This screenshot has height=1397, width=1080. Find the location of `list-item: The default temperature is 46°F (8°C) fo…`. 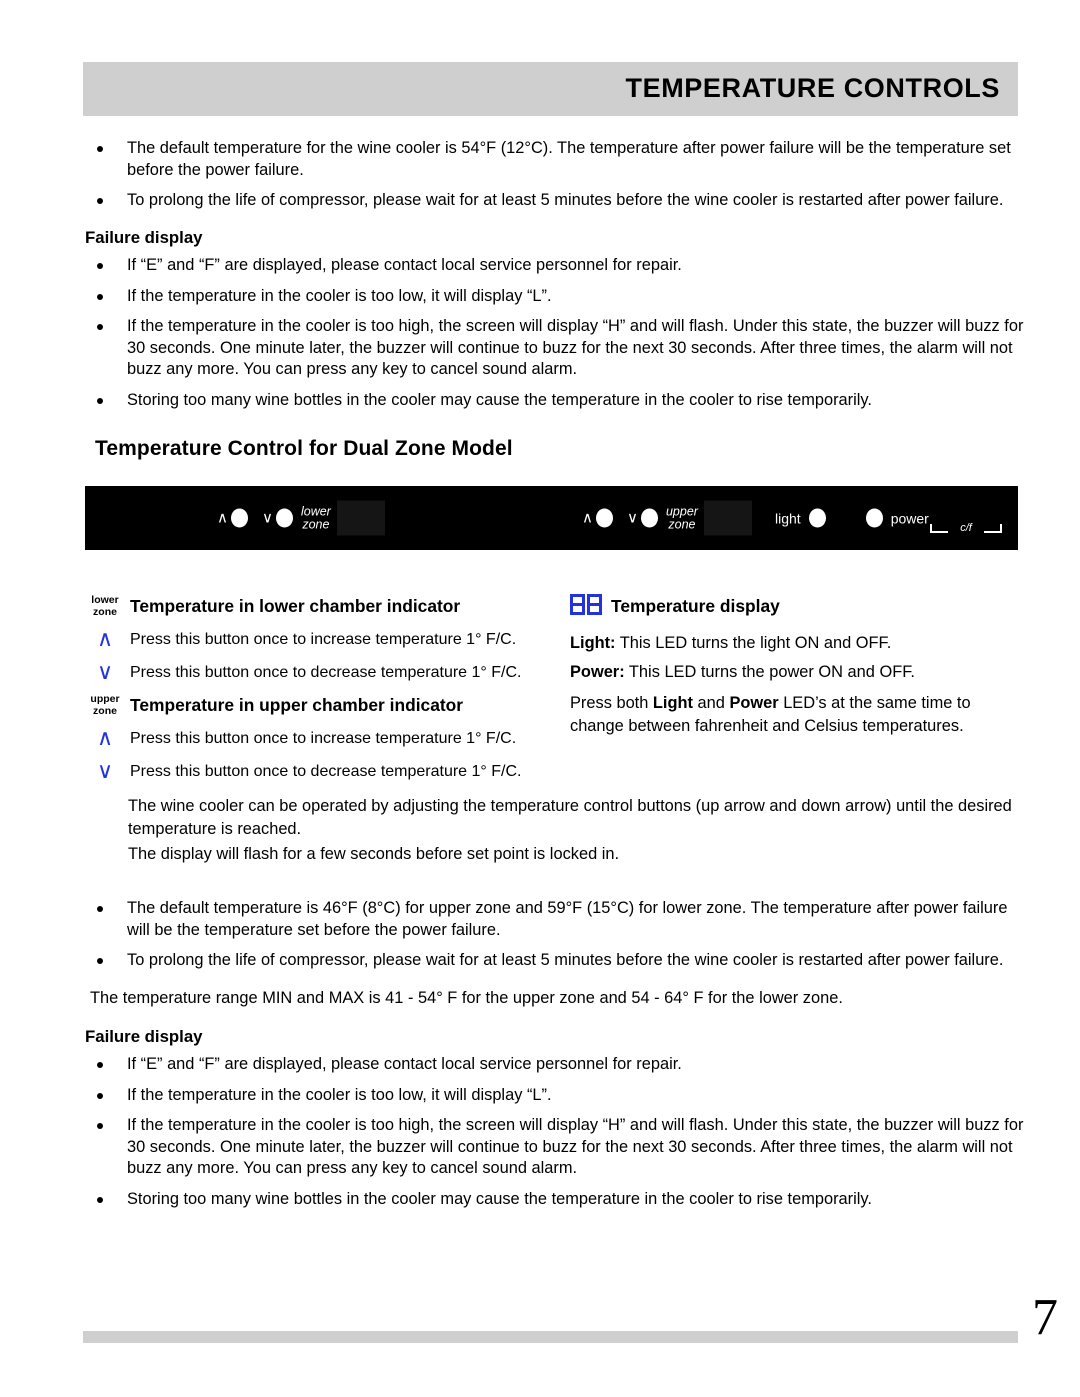

list-item: The default temperature is 46°F (8°C) fo… is located at coordinates (555, 919).